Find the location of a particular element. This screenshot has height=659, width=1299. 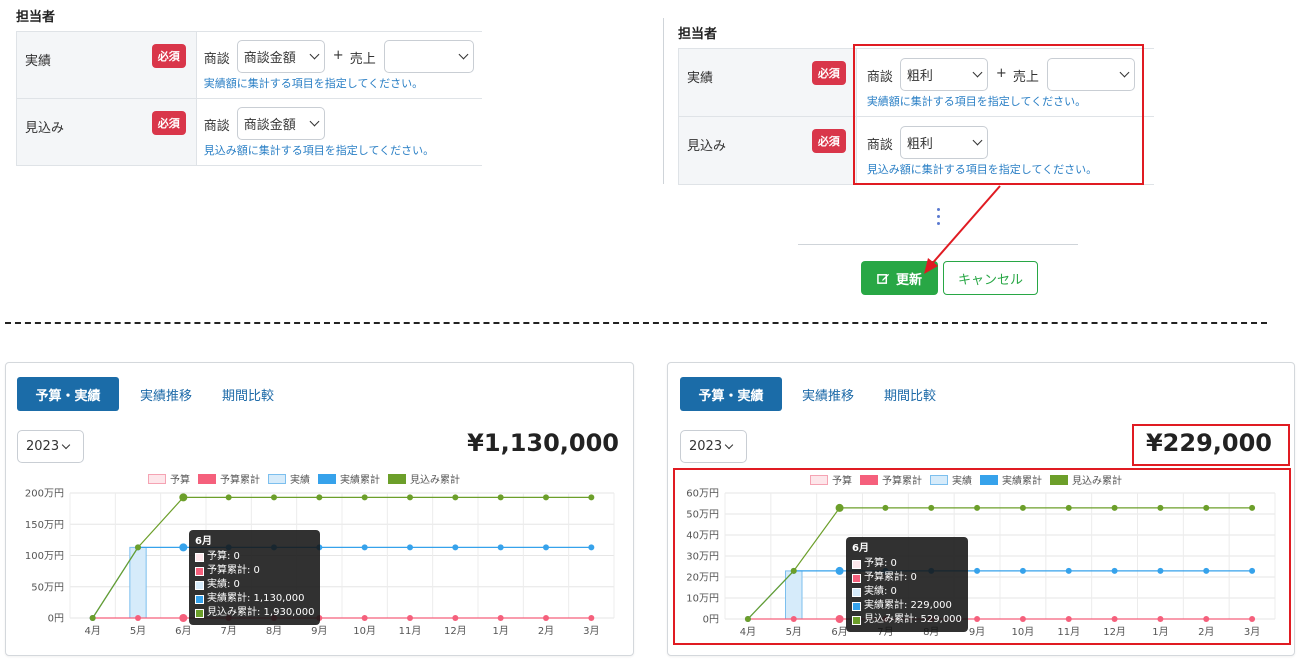

x-tick-label: 7月 is located at coordinates (228, 631).